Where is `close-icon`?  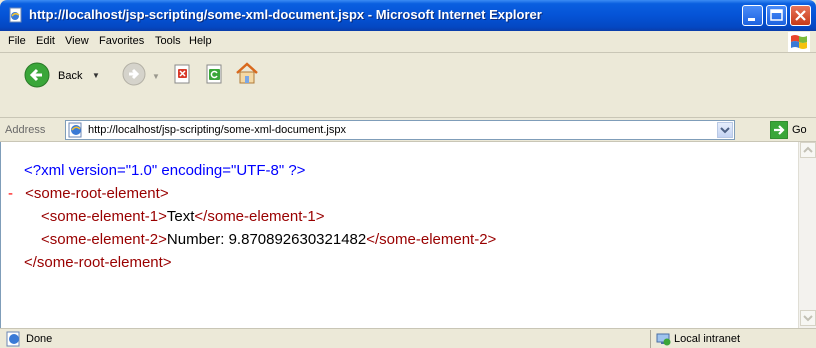 close-icon is located at coordinates (800, 15).